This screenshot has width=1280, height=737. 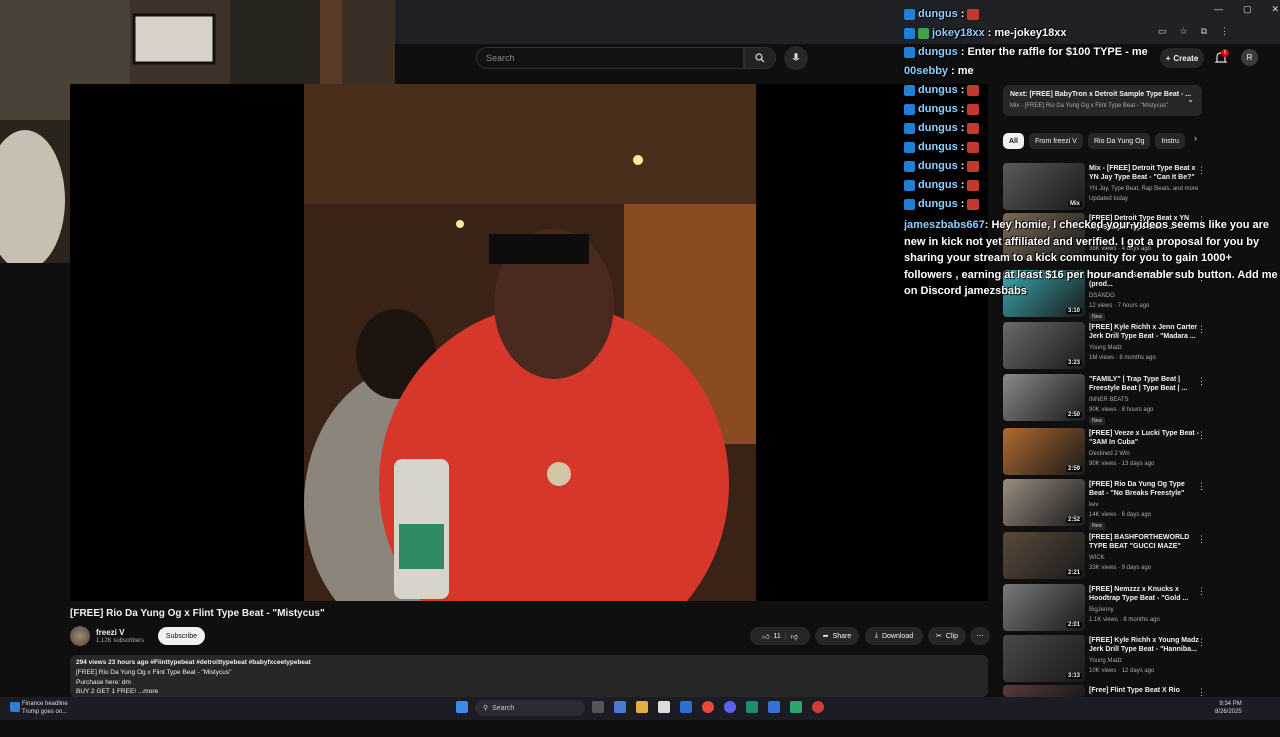 I want to click on channel-name: INNER BEATS, so click(x=1109, y=400).